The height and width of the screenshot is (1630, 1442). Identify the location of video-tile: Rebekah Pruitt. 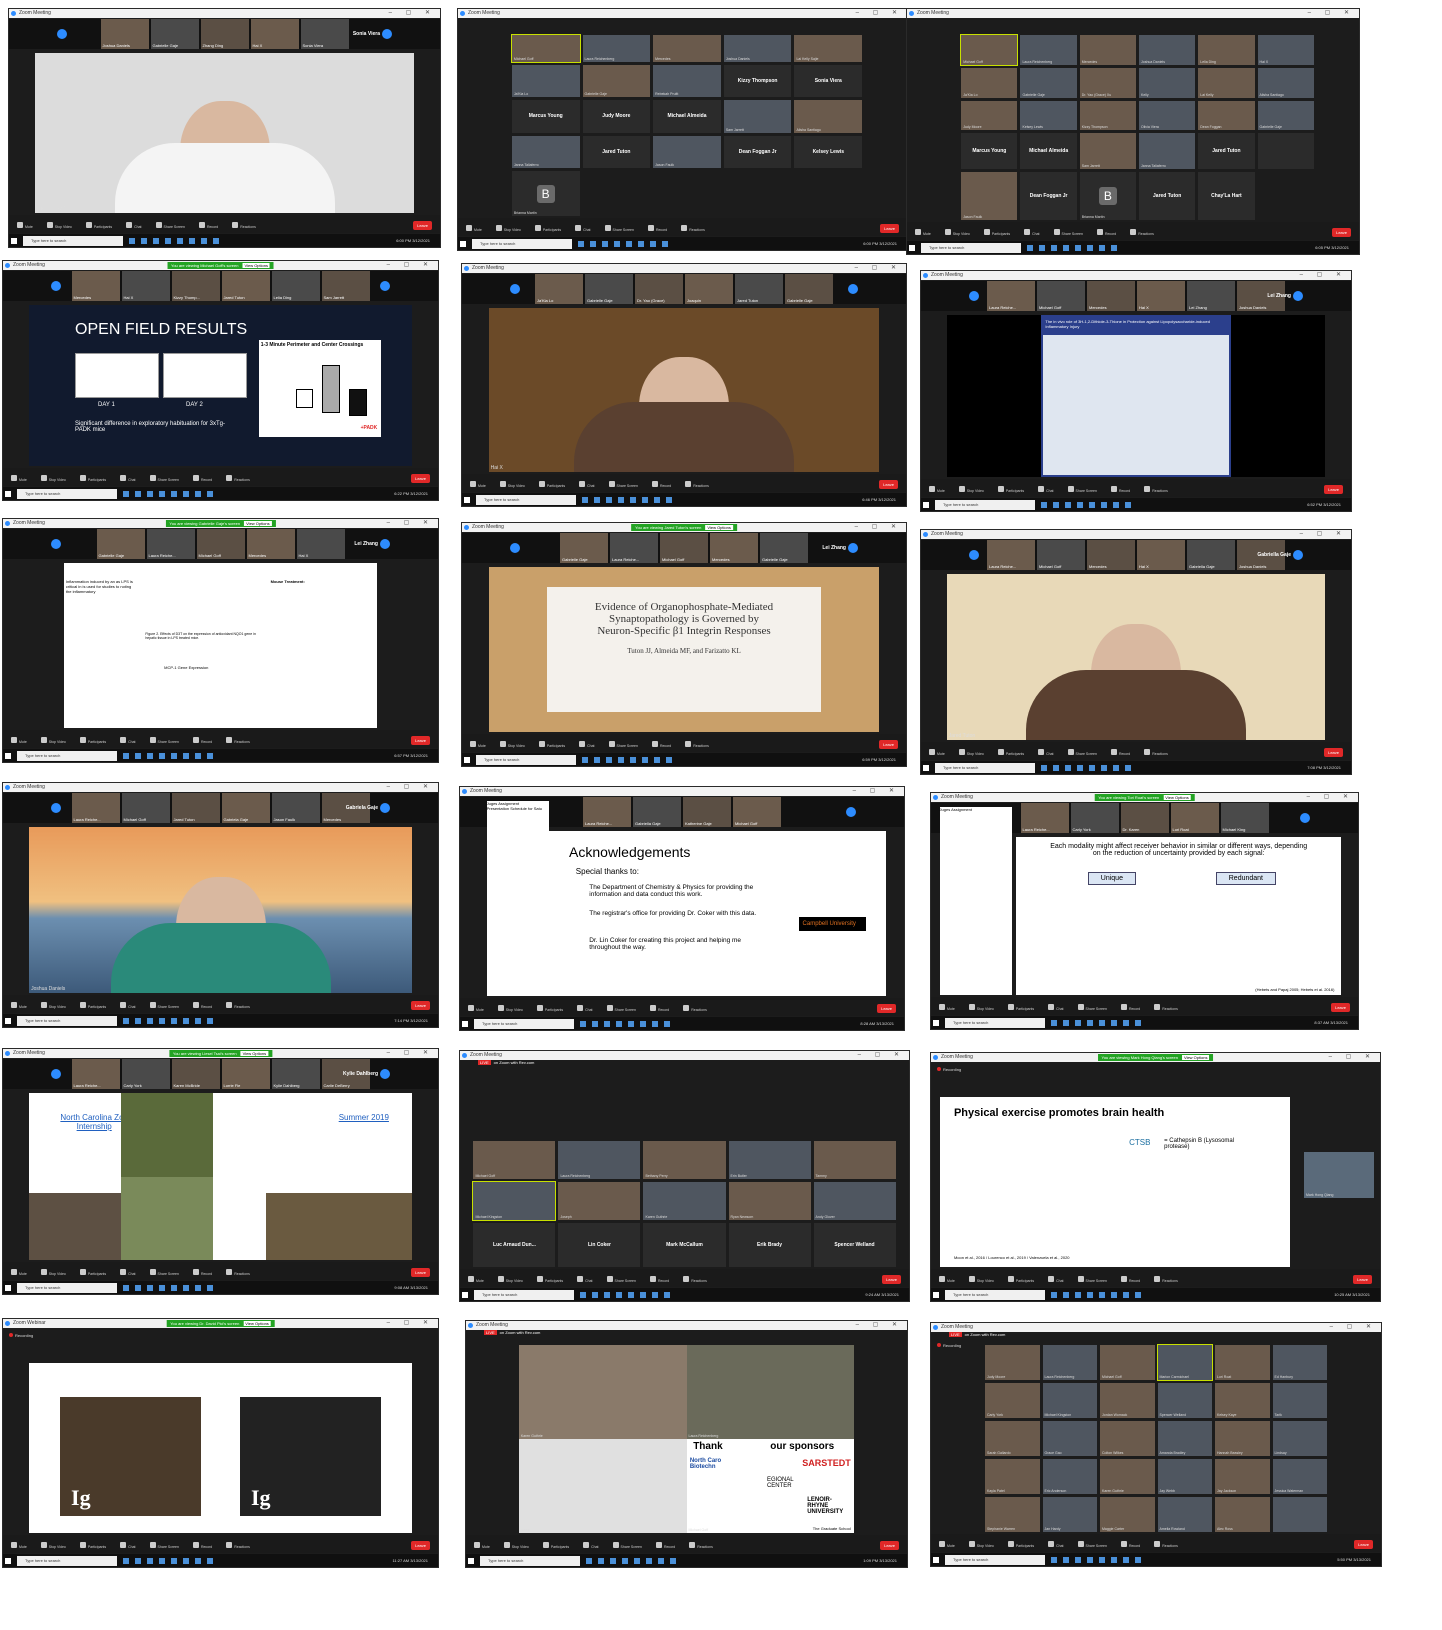
(687, 81).